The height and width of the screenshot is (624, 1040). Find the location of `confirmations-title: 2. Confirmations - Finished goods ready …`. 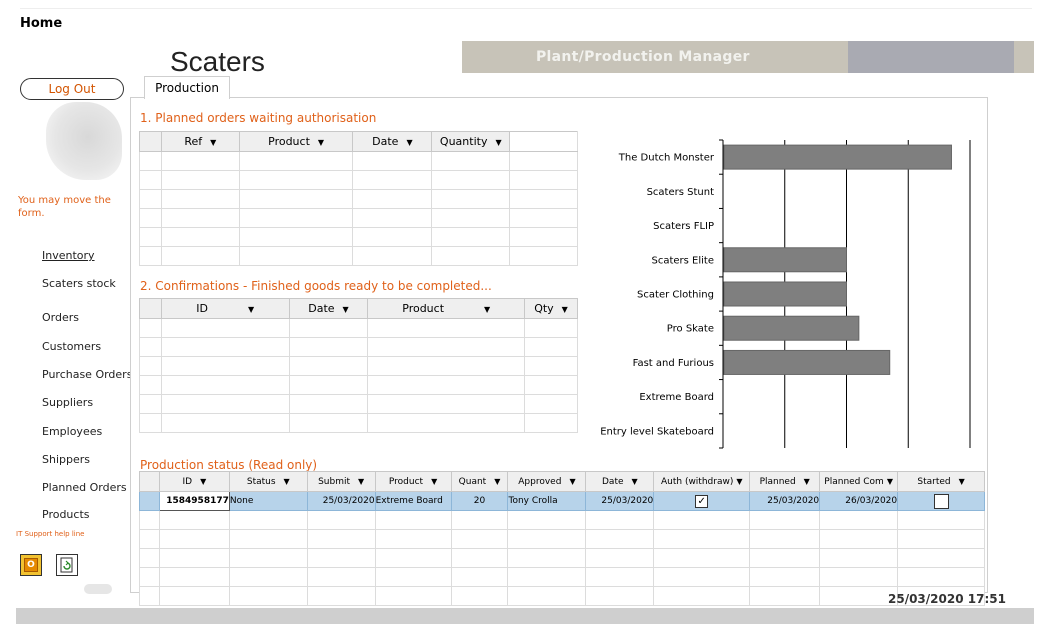

confirmations-title: 2. Confirmations - Finished goods ready … is located at coordinates (316, 286).